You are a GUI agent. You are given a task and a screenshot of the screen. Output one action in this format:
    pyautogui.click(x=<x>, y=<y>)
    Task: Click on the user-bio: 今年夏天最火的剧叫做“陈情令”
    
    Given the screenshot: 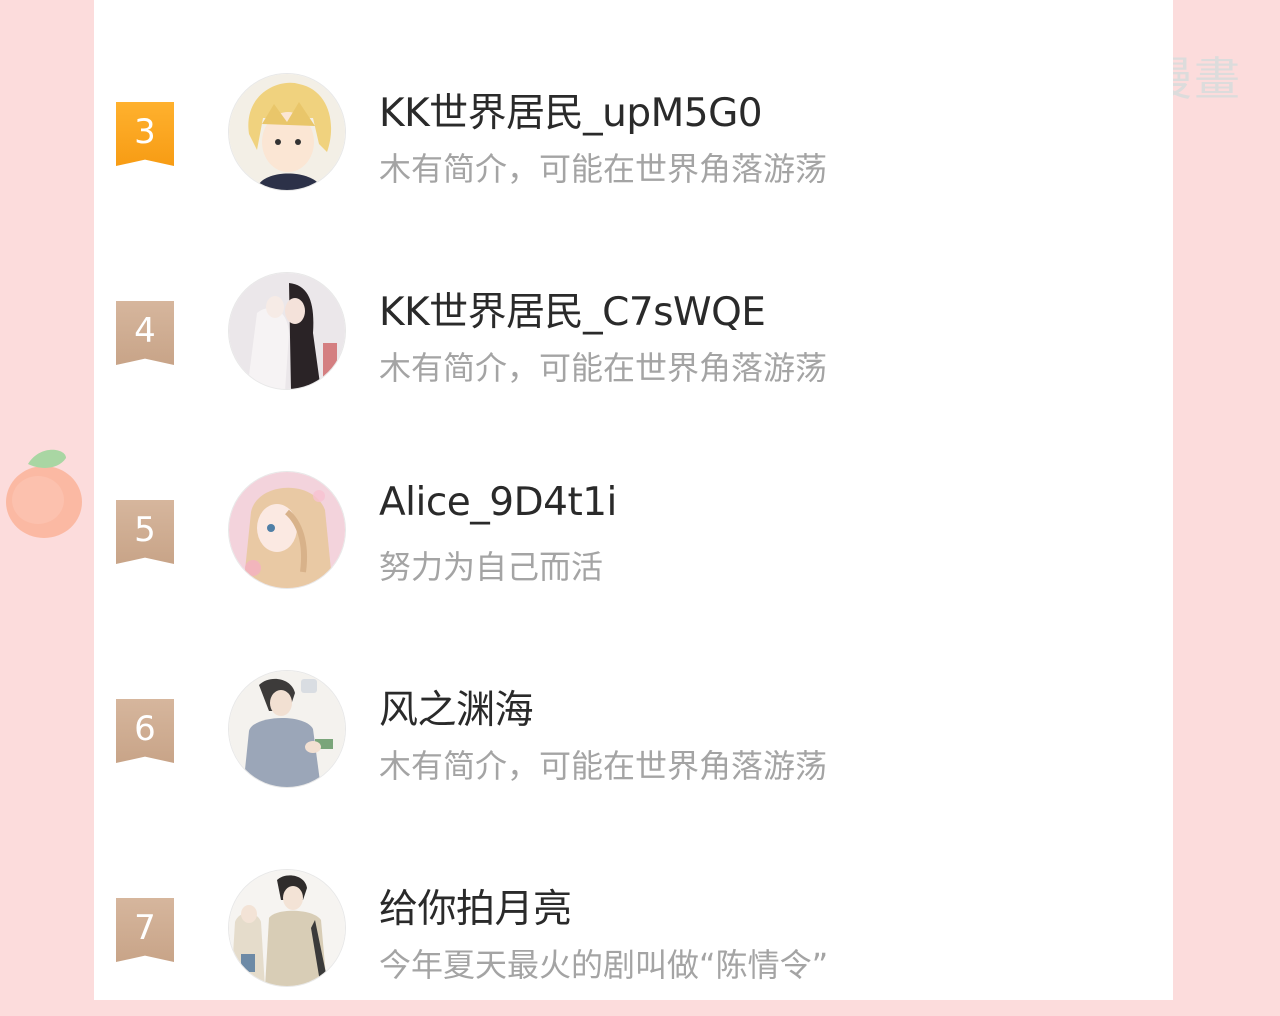 What is the action you would take?
    pyautogui.click(x=604, y=965)
    